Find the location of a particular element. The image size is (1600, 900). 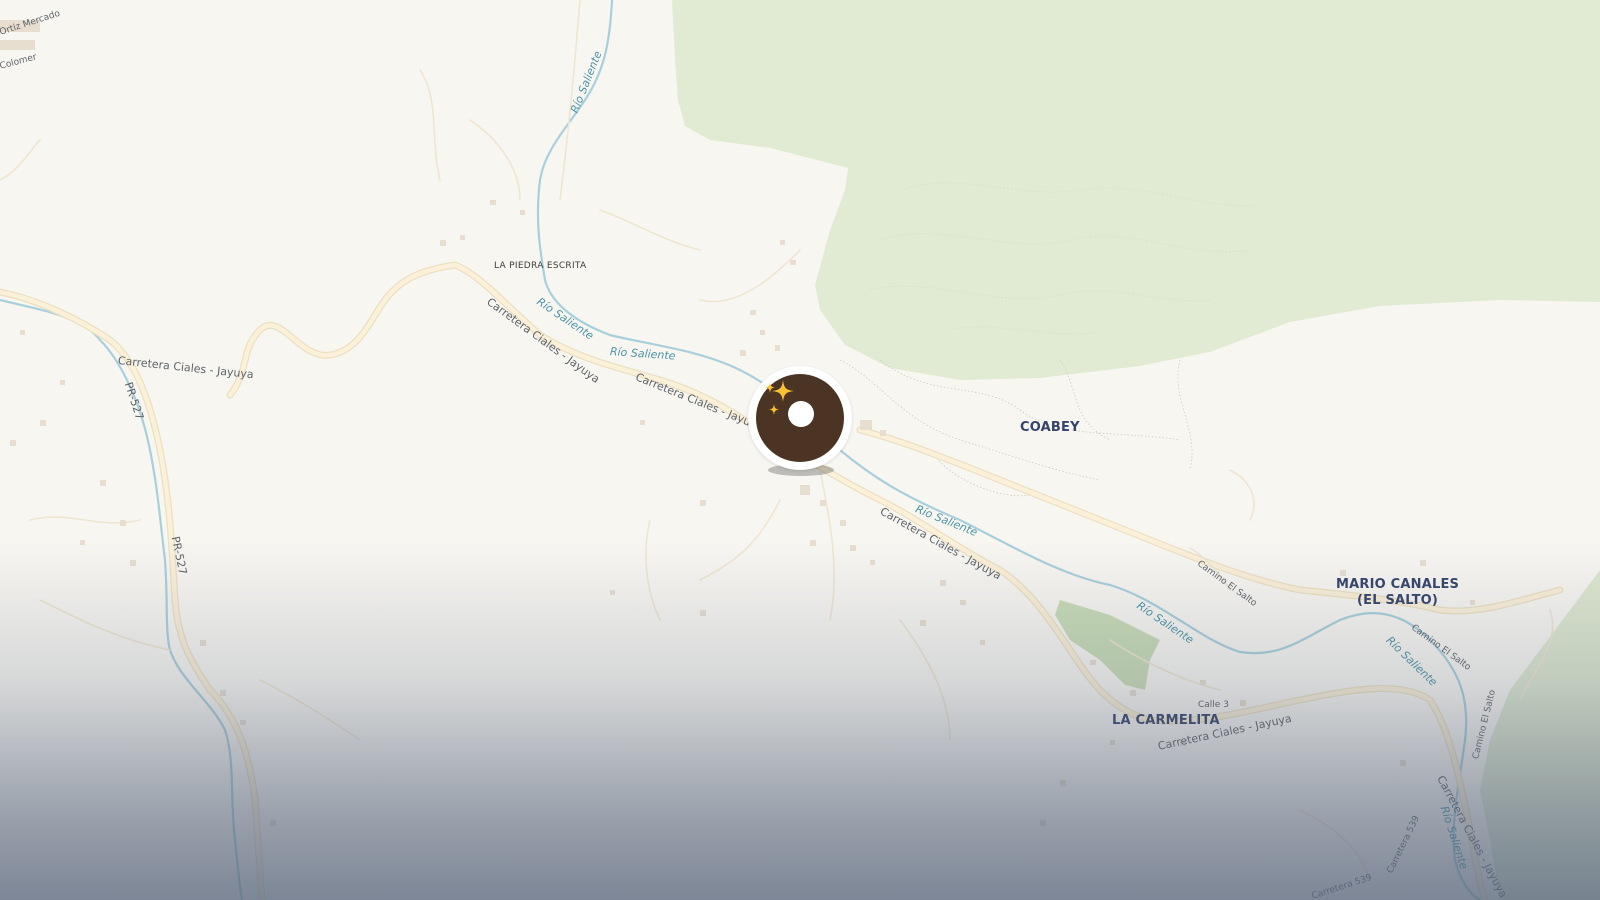

place-label-la-carmelita: LA CARMELITA is located at coordinates (1166, 720).